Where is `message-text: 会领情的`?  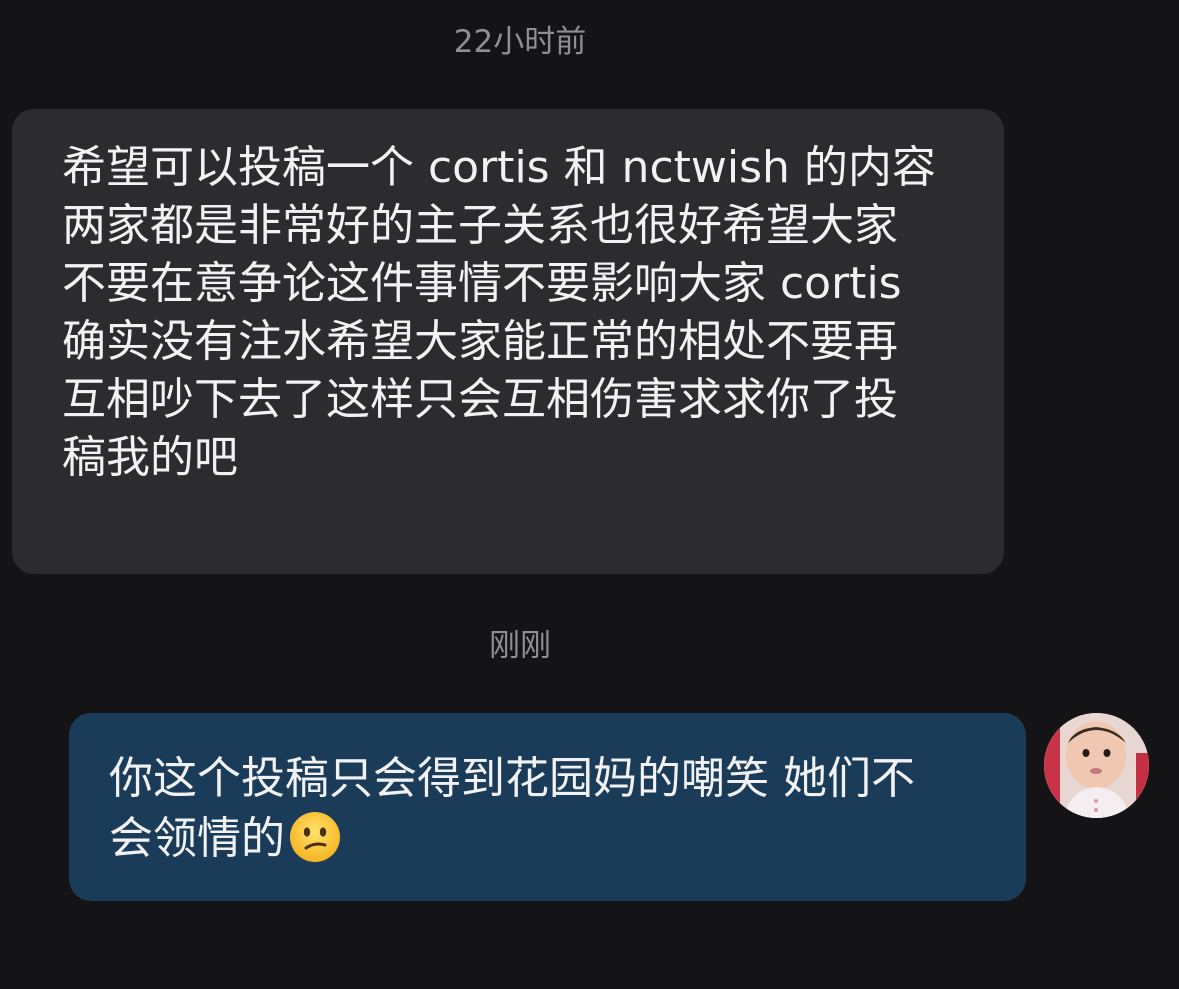
message-text: 会领情的 is located at coordinates (197, 838).